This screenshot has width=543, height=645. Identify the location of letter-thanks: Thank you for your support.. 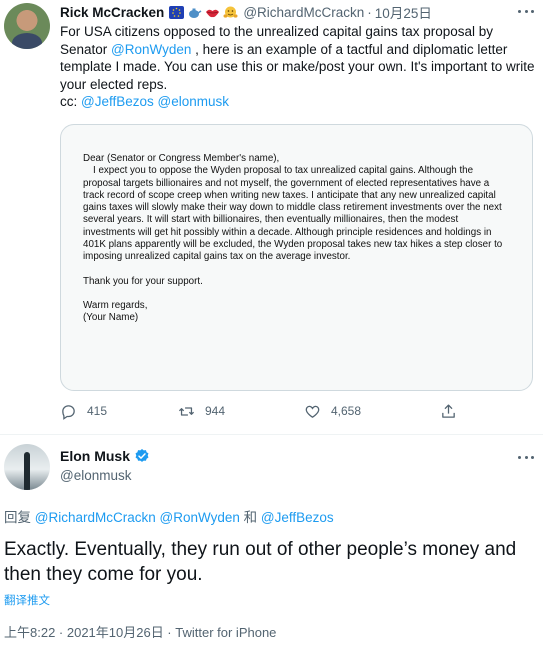
(143, 281).